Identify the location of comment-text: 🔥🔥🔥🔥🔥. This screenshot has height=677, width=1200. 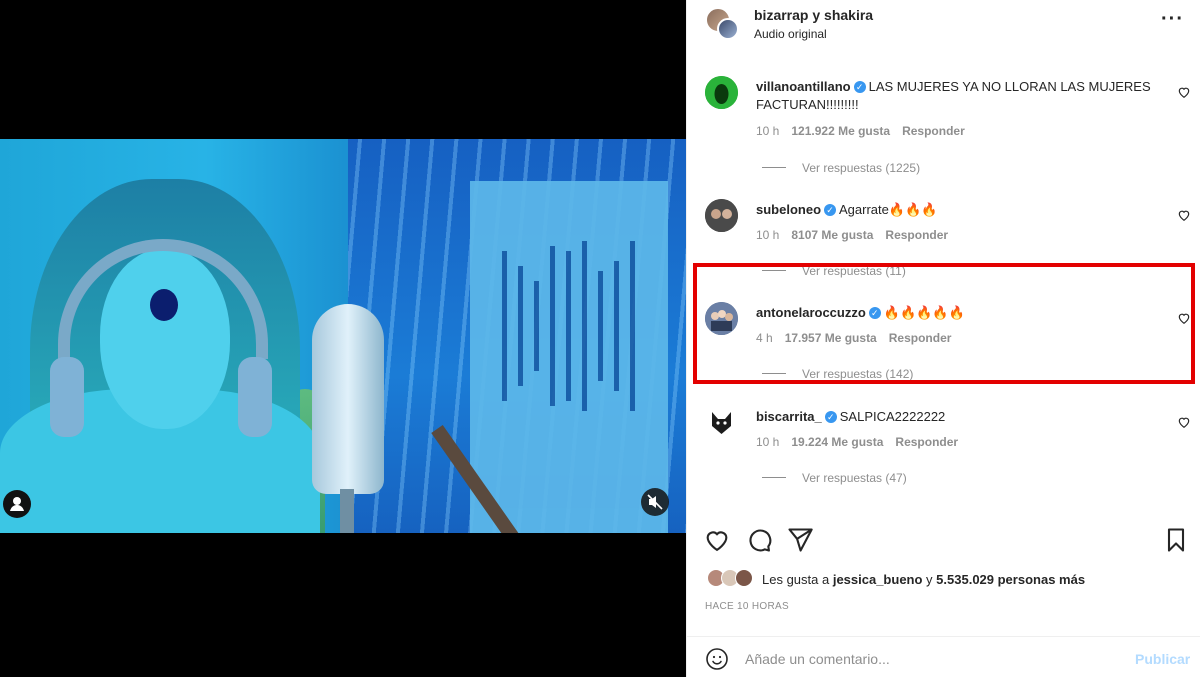
(924, 312).